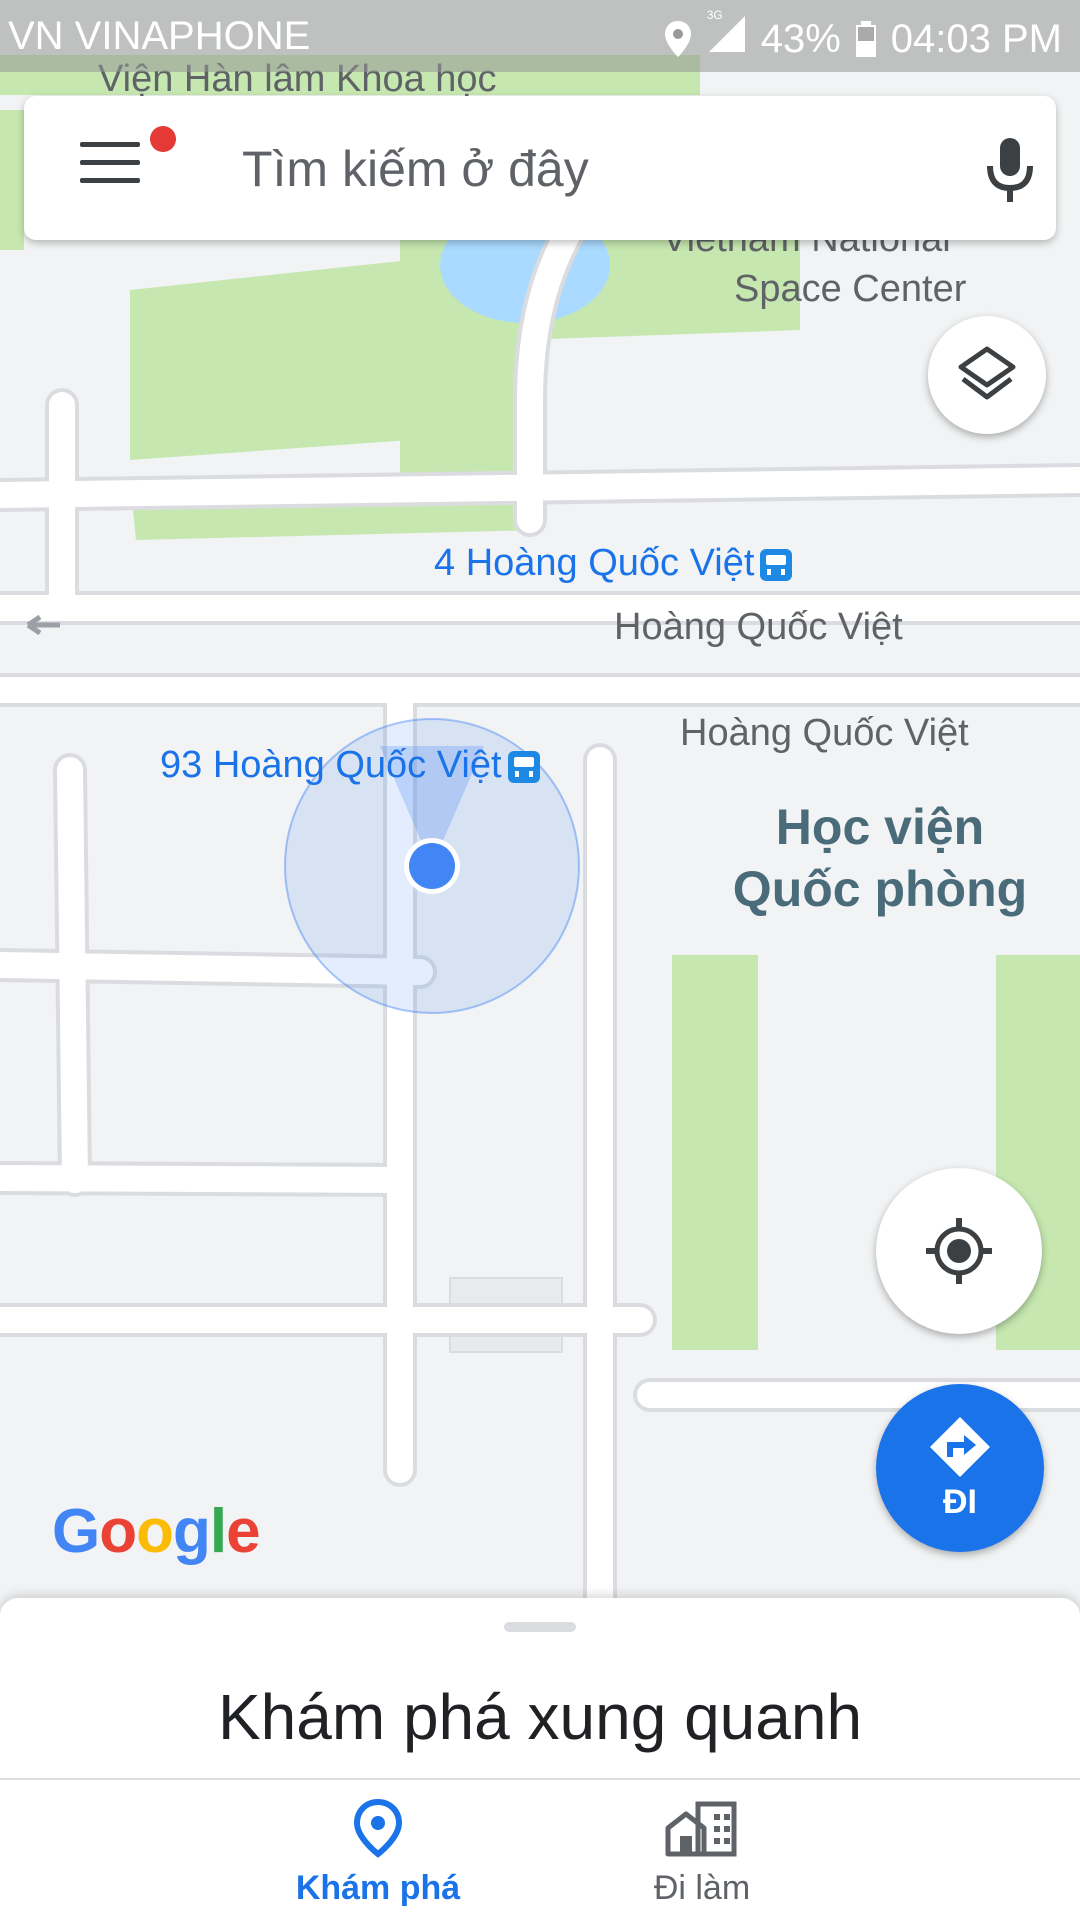  What do you see at coordinates (865, 39) in the screenshot?
I see `battery-icon` at bounding box center [865, 39].